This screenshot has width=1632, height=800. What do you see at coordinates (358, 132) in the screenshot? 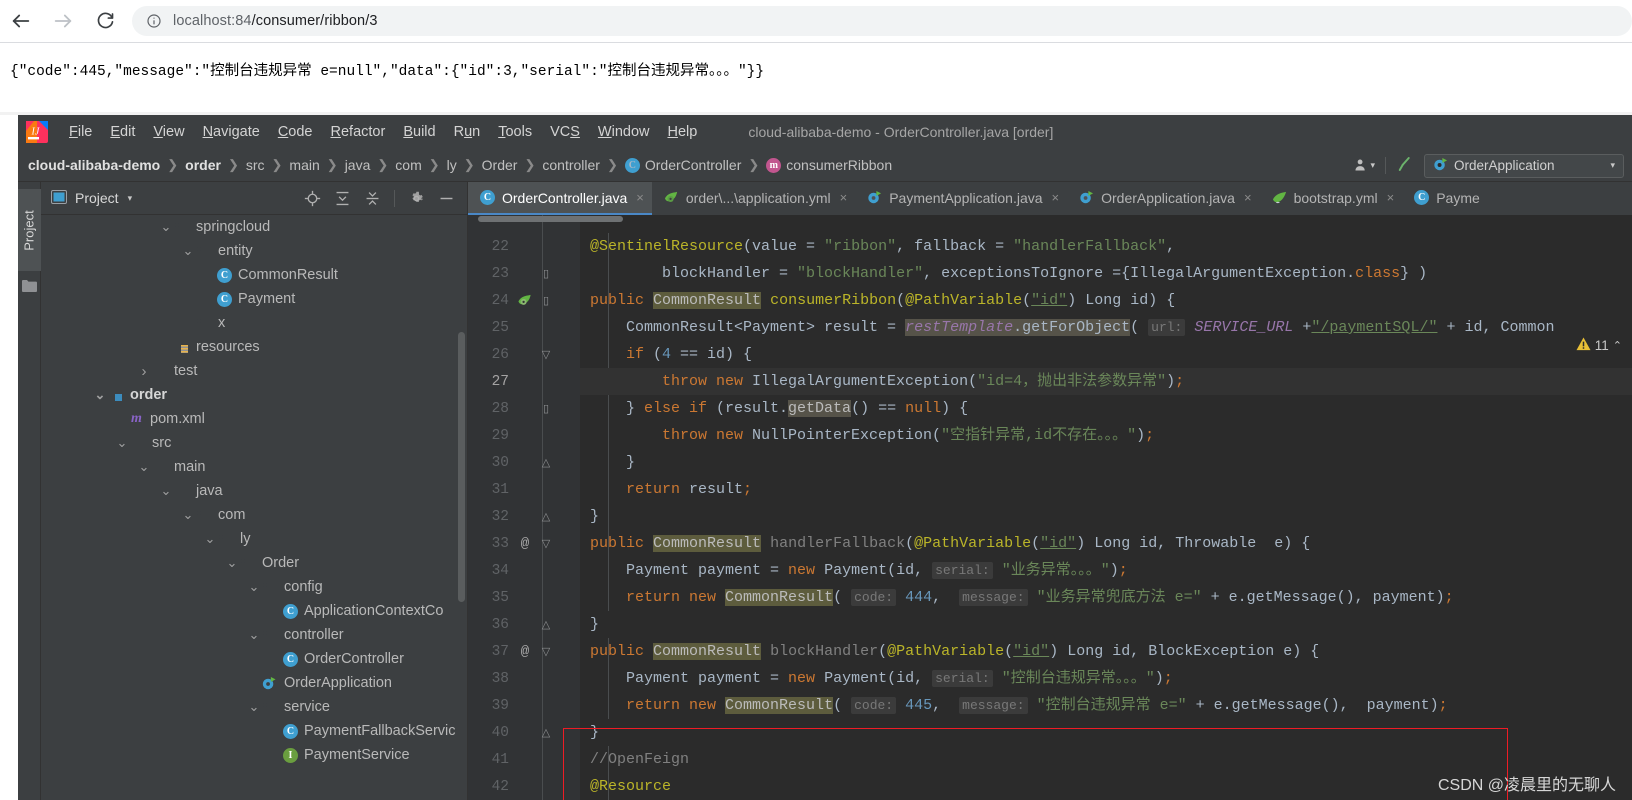
I see `menu-item-refactor: Refactor` at bounding box center [358, 132].